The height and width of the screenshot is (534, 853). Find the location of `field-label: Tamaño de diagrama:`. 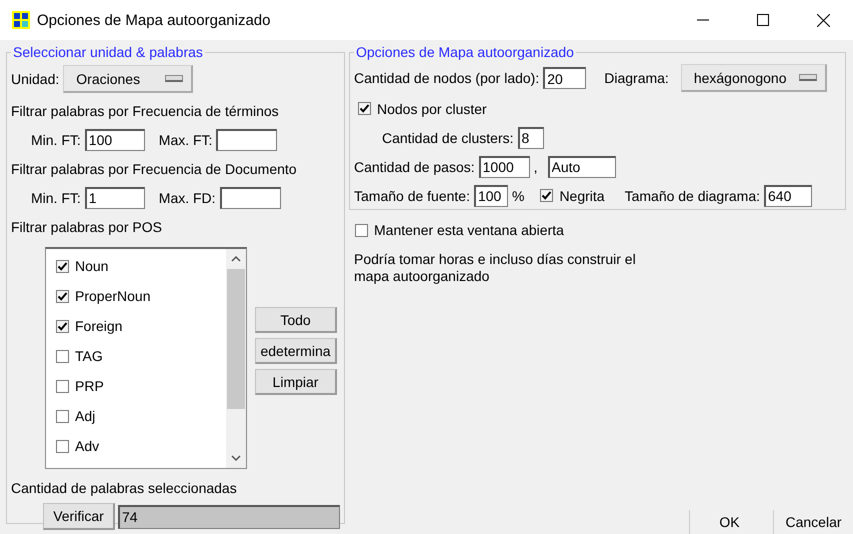

field-label: Tamaño de diagrama: is located at coordinates (692, 196).